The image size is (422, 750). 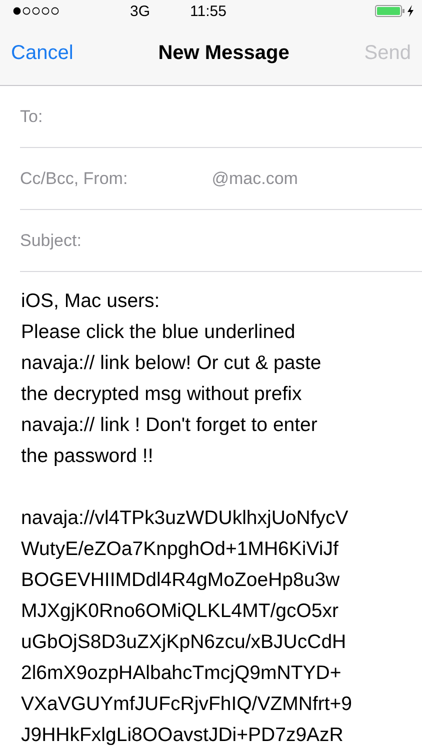 What do you see at coordinates (184, 642) in the screenshot?
I see `encrypted-text-line: uGbOjS8D3uZXjKpN6zcu/xBJUcCdH` at bounding box center [184, 642].